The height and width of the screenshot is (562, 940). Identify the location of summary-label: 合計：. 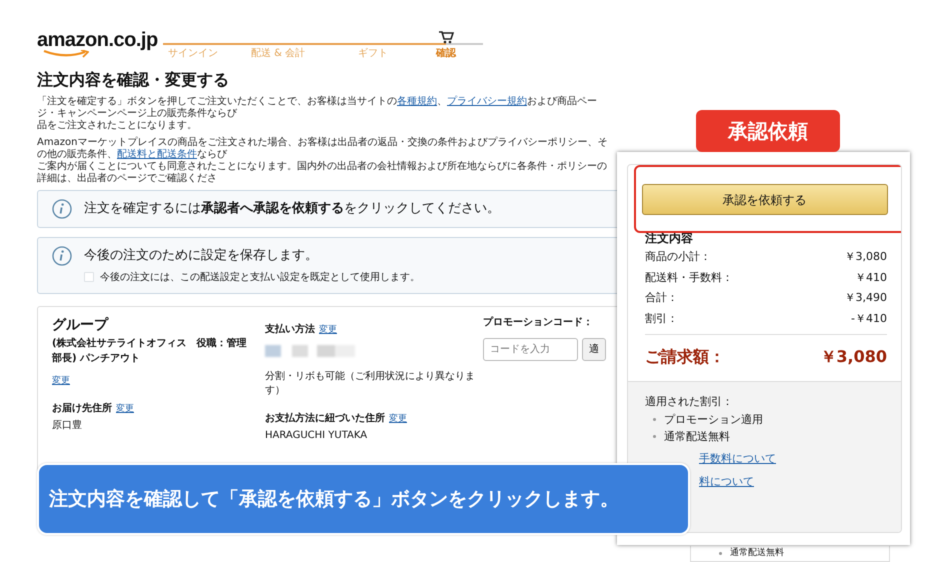
(661, 298).